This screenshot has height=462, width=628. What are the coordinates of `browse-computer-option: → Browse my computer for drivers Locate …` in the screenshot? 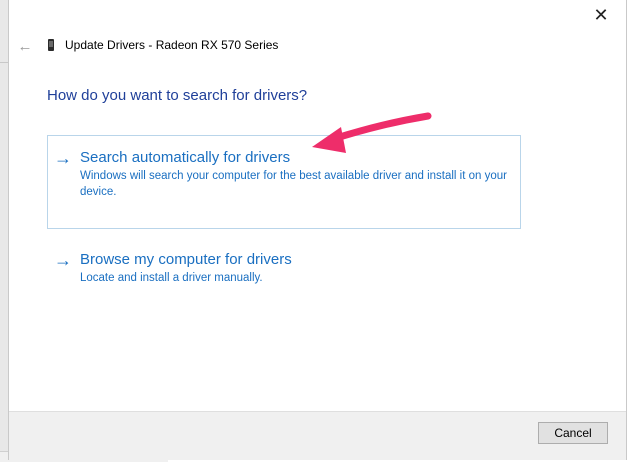 It's located at (284, 267).